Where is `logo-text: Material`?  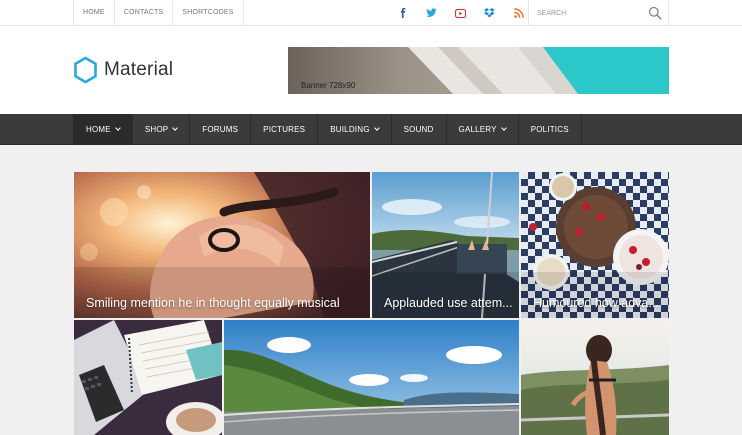 logo-text: Material is located at coordinates (139, 69).